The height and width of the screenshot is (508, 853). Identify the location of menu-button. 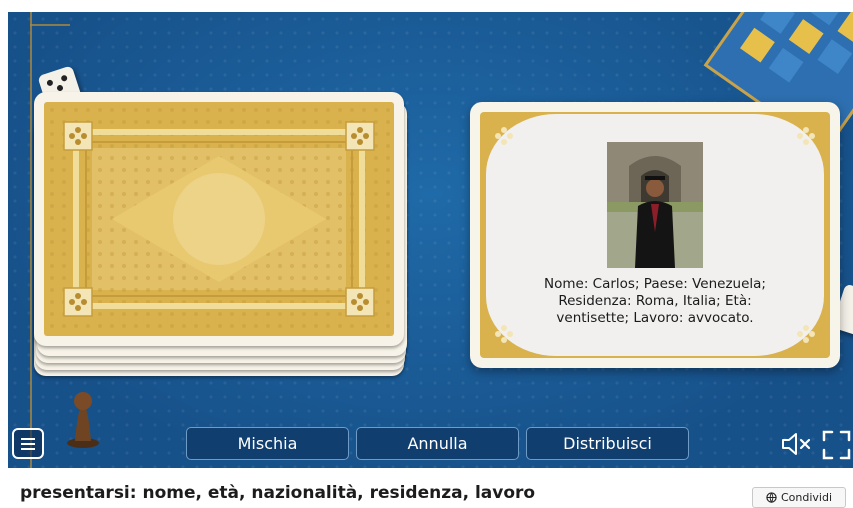
(28, 443).